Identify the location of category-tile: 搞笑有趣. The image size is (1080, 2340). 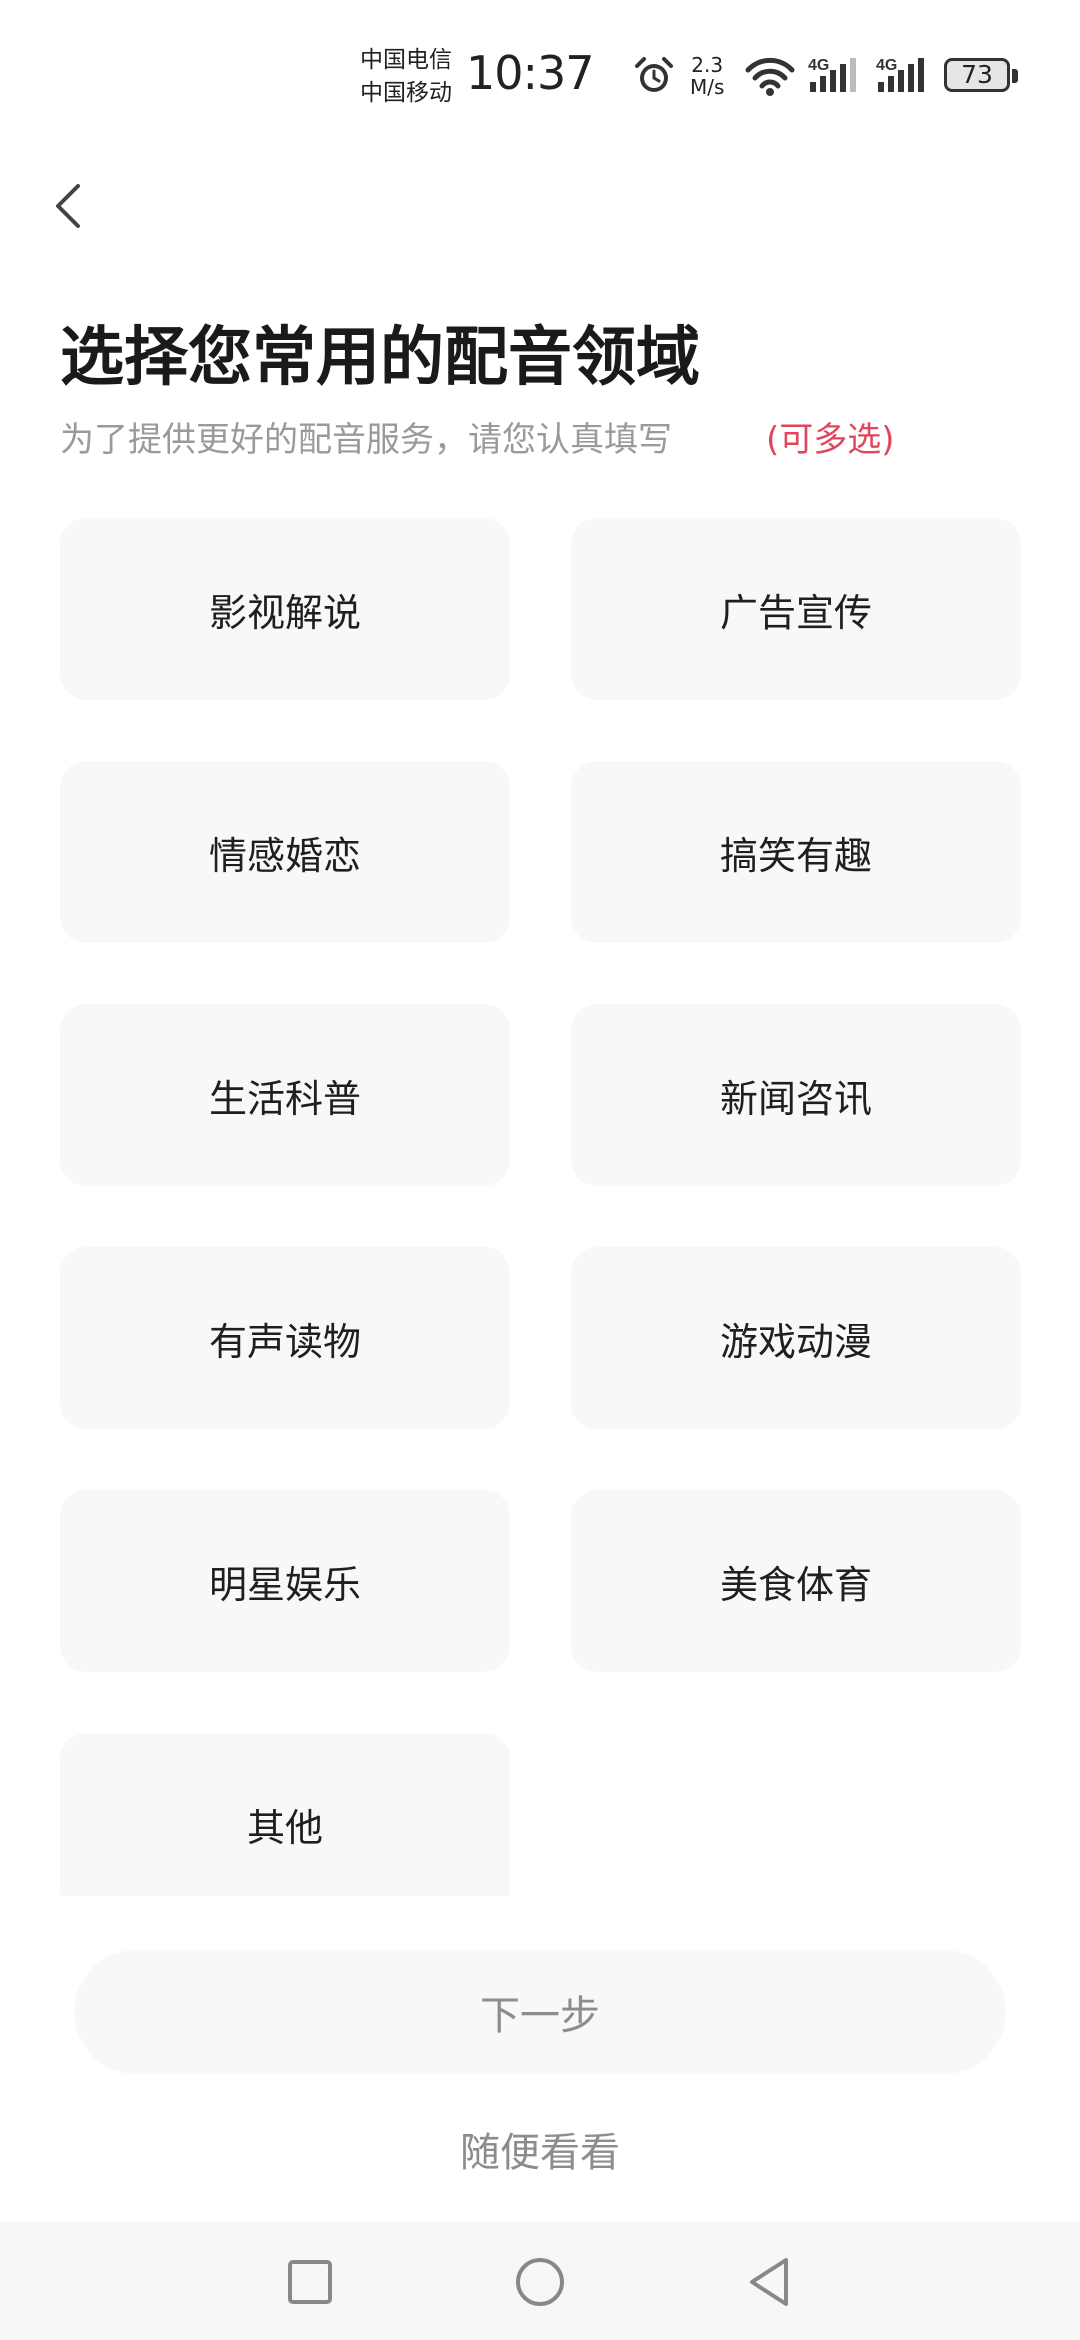
(796, 852).